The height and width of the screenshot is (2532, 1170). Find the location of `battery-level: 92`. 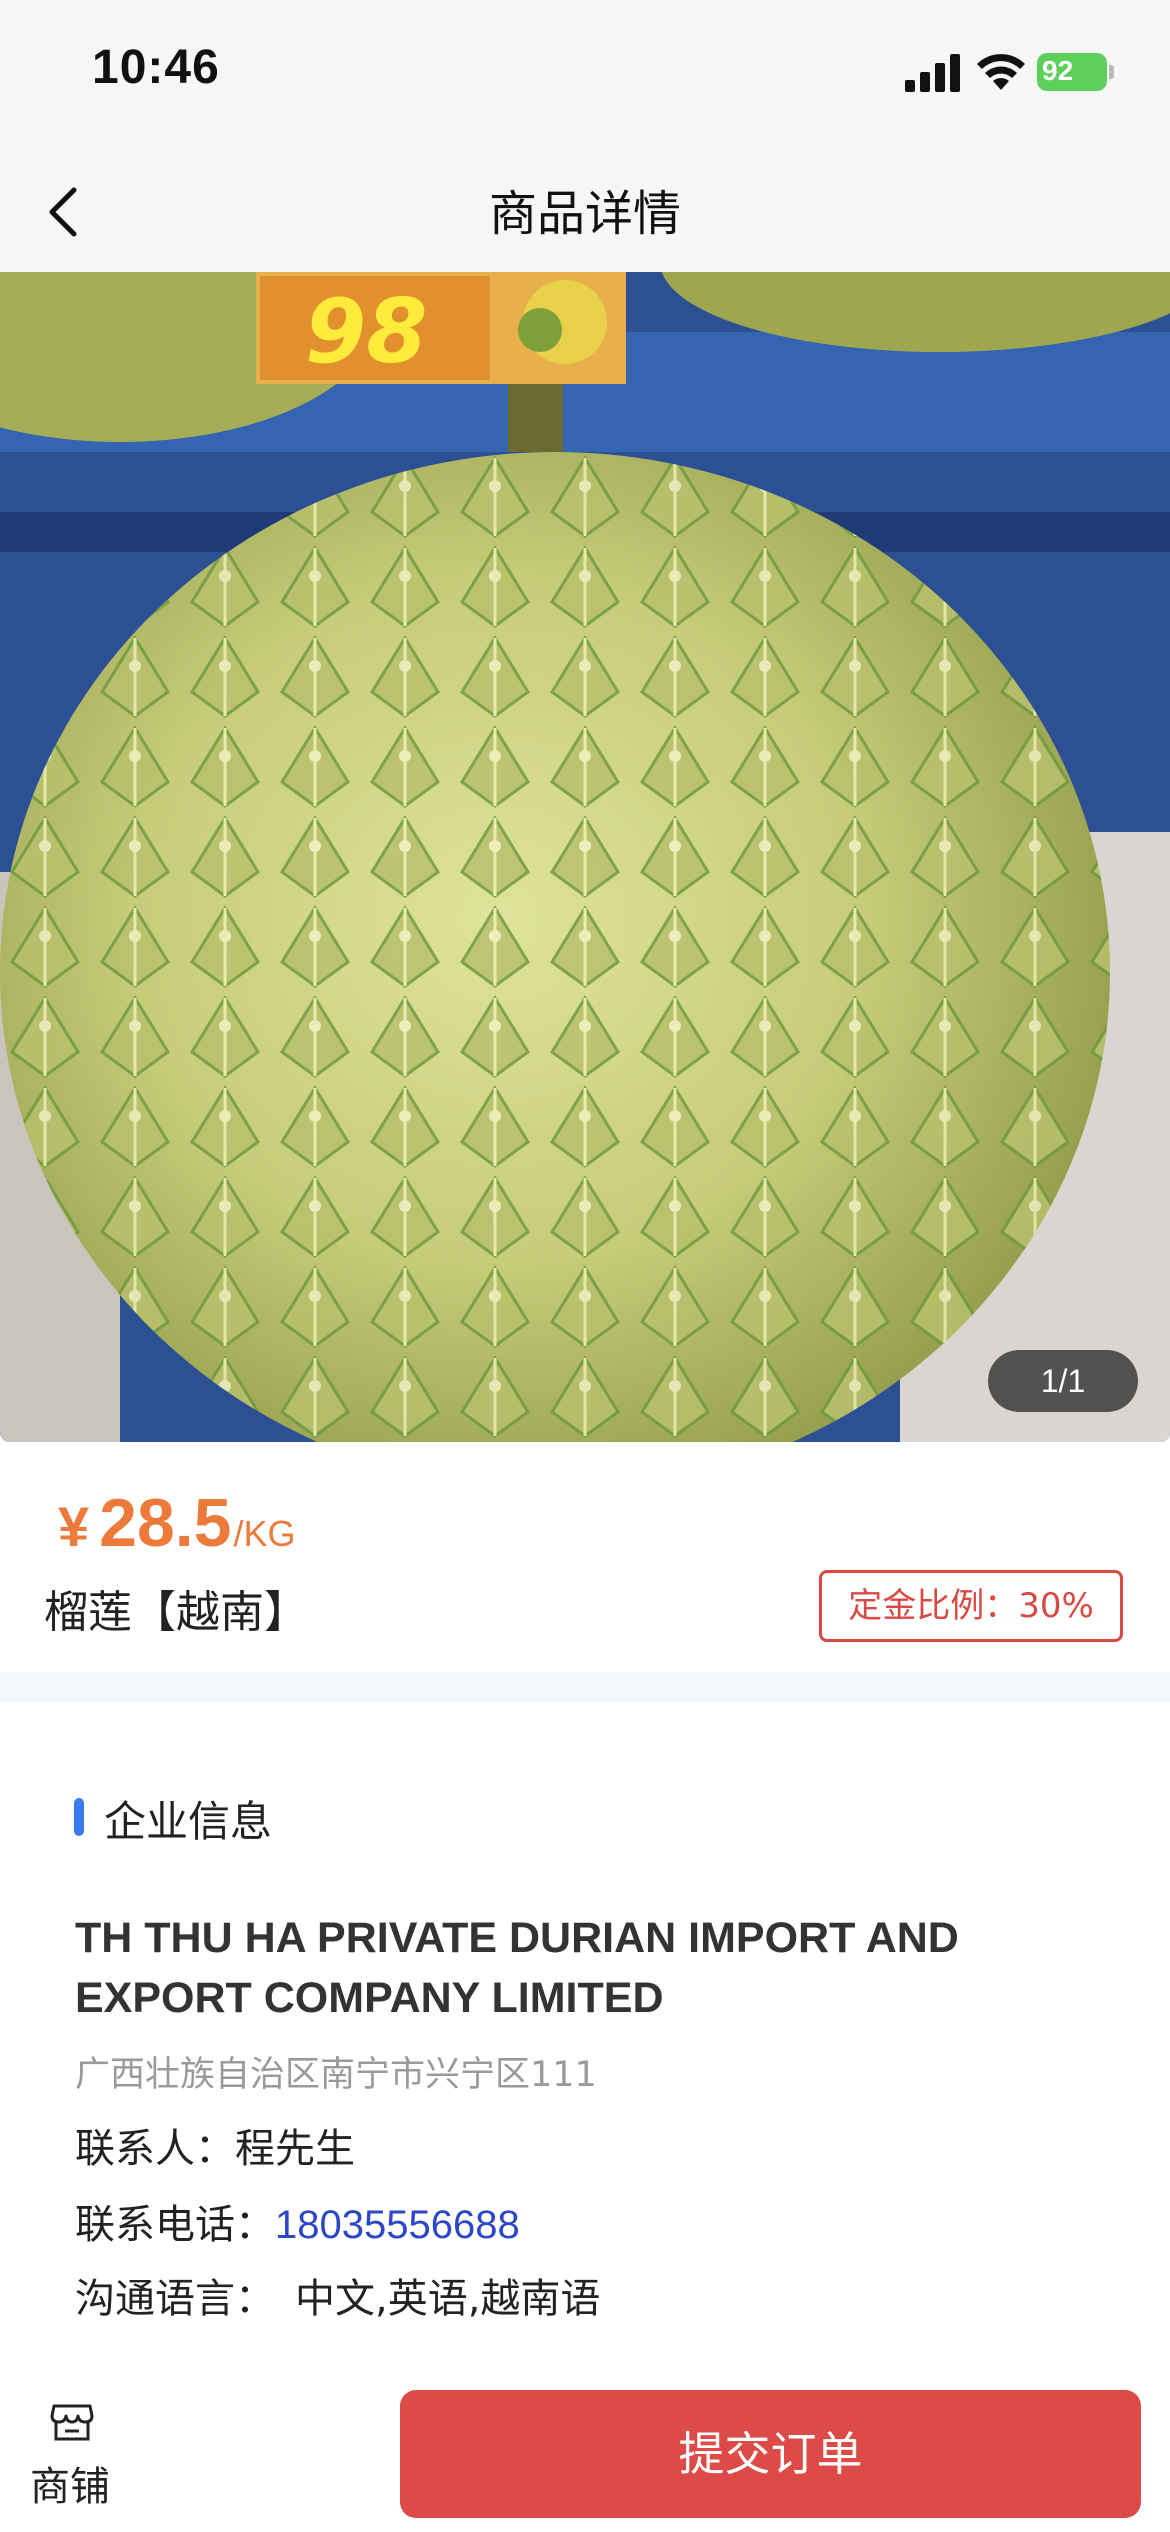

battery-level: 92 is located at coordinates (1058, 70).